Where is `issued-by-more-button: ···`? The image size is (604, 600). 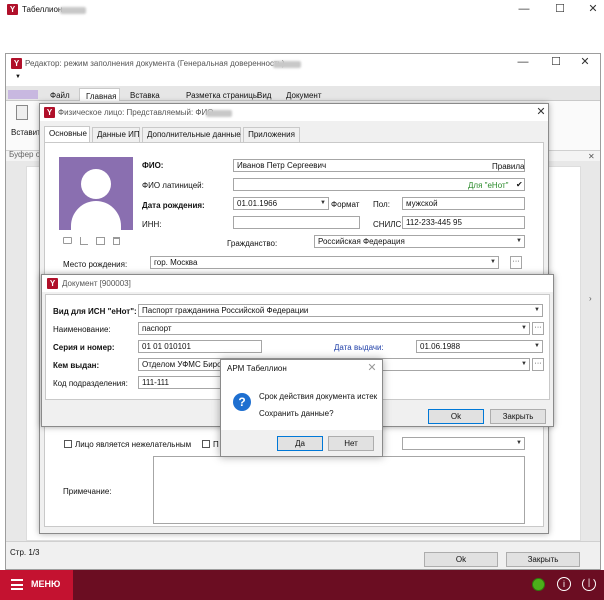
issued-by-more-button: ··· is located at coordinates (538, 364).